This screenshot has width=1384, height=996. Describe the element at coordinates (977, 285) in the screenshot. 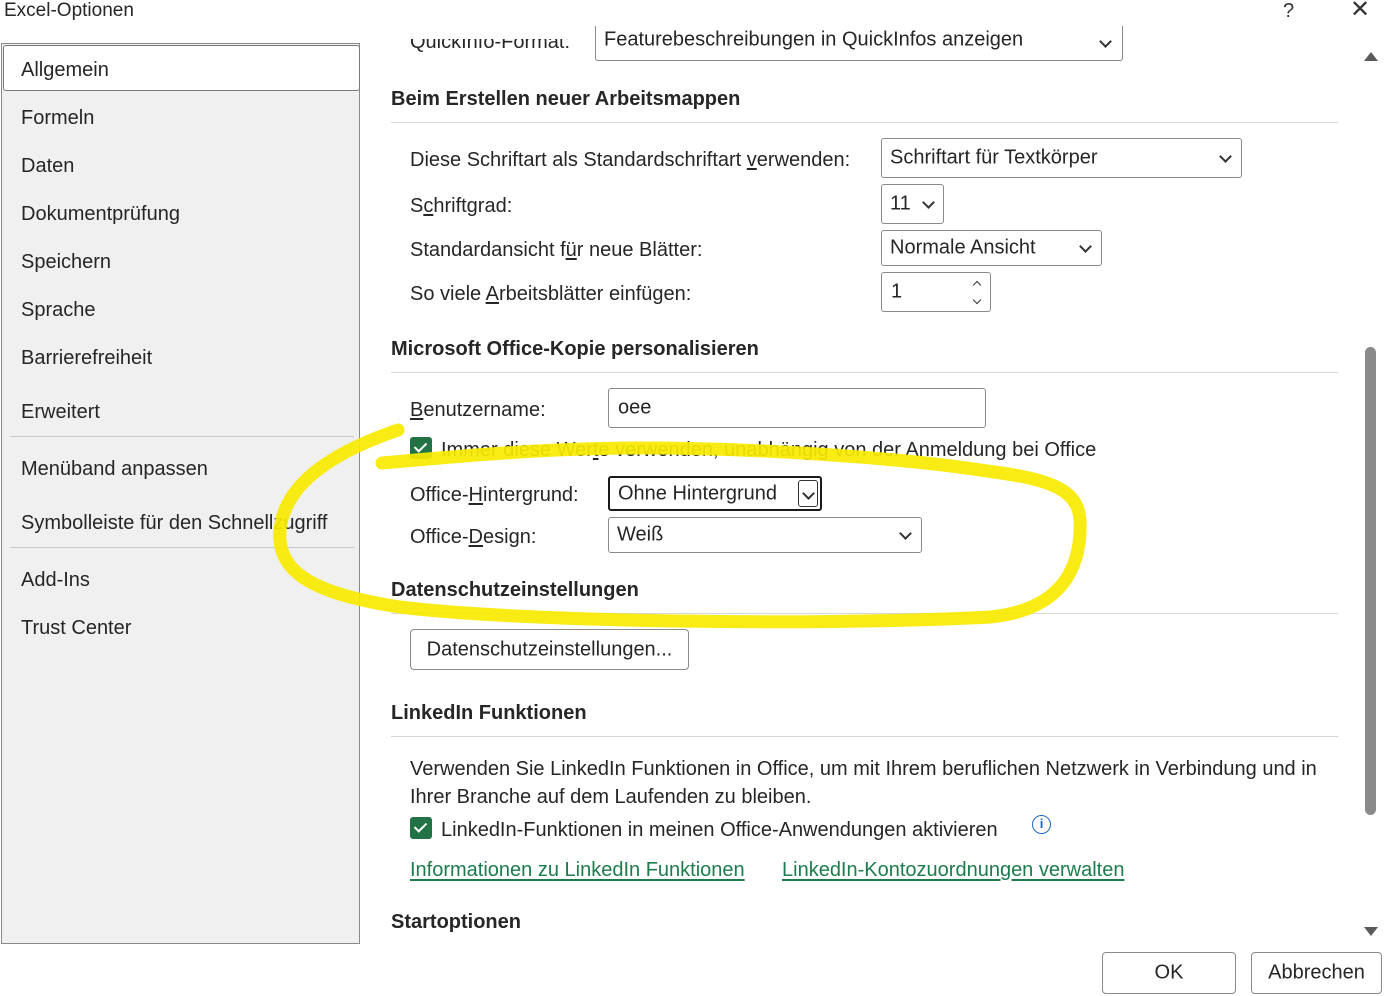

I see `spin-up-icon` at that location.